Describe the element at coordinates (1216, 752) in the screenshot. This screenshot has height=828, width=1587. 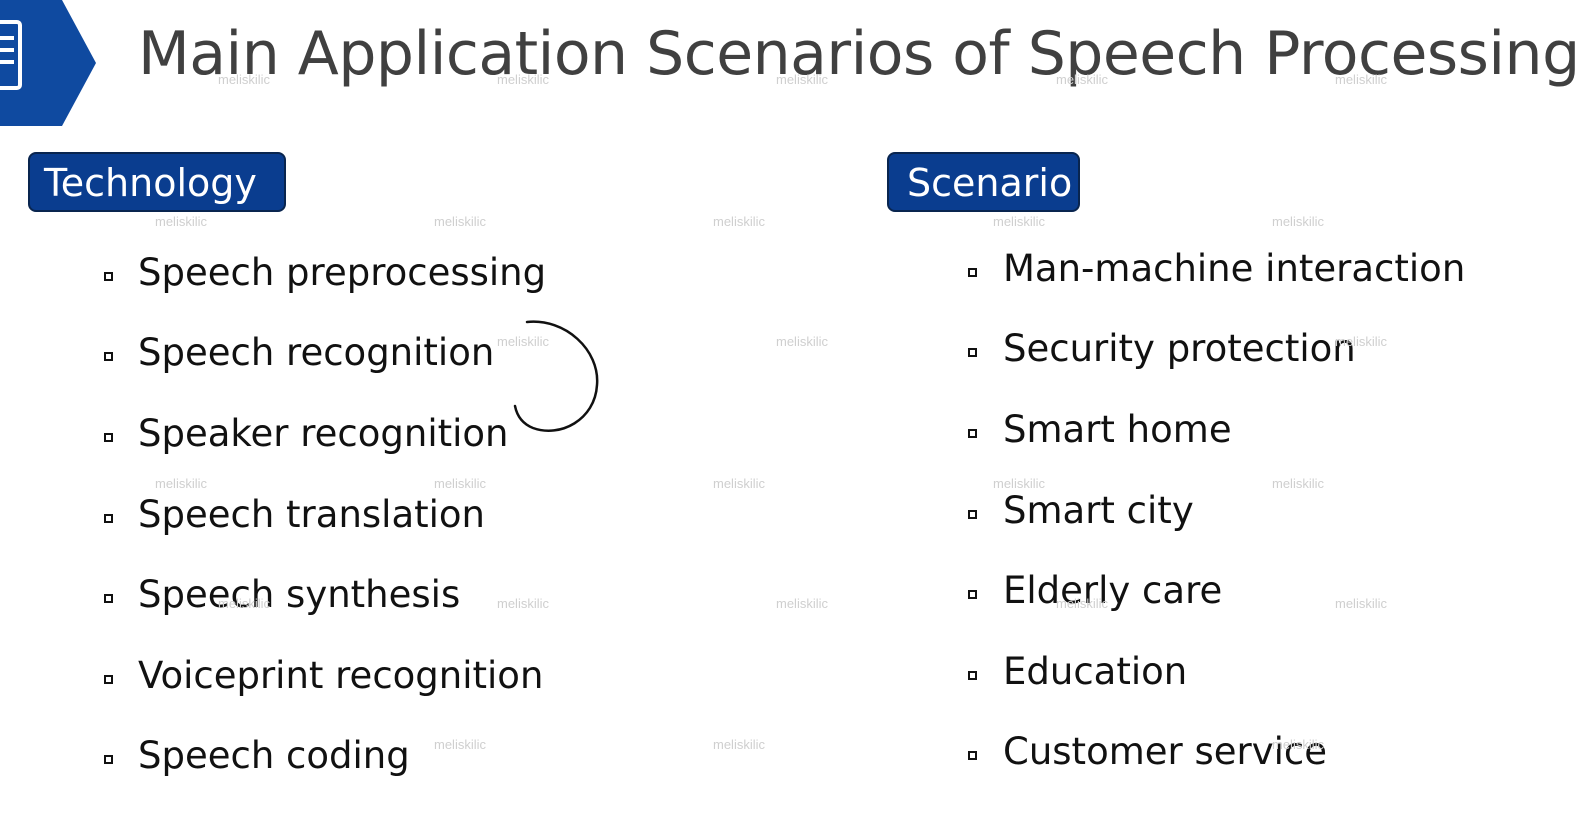
I see `list-item: Customer service` at that location.